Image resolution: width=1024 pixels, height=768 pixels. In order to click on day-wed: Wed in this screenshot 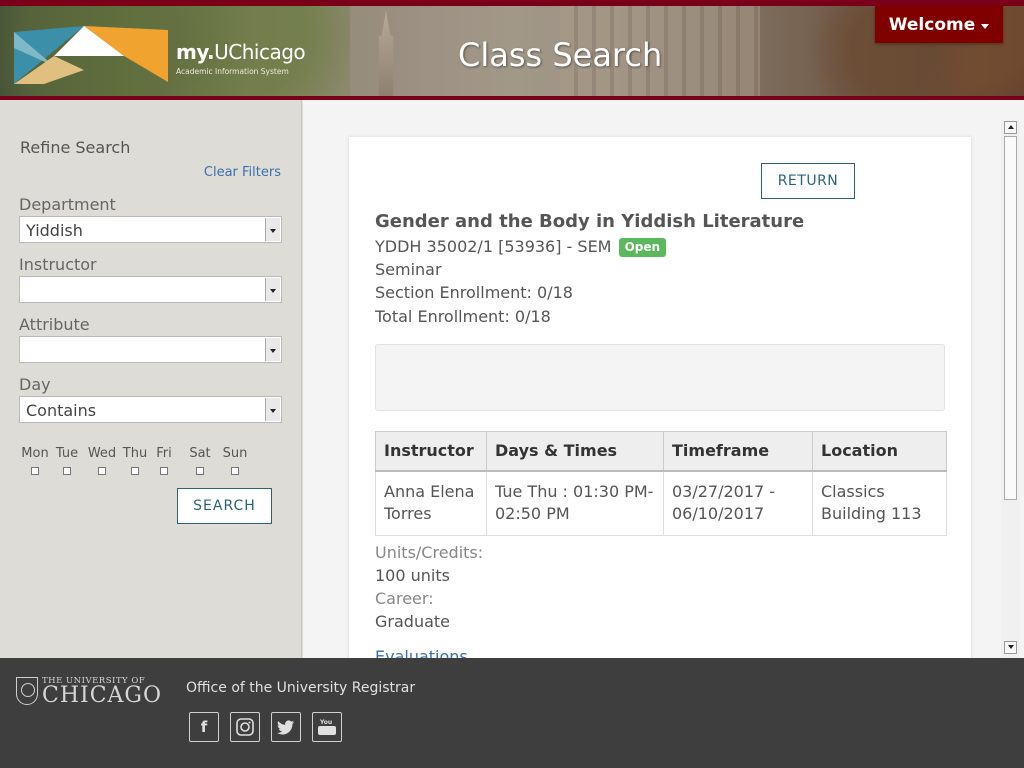, I will do `click(102, 460)`.